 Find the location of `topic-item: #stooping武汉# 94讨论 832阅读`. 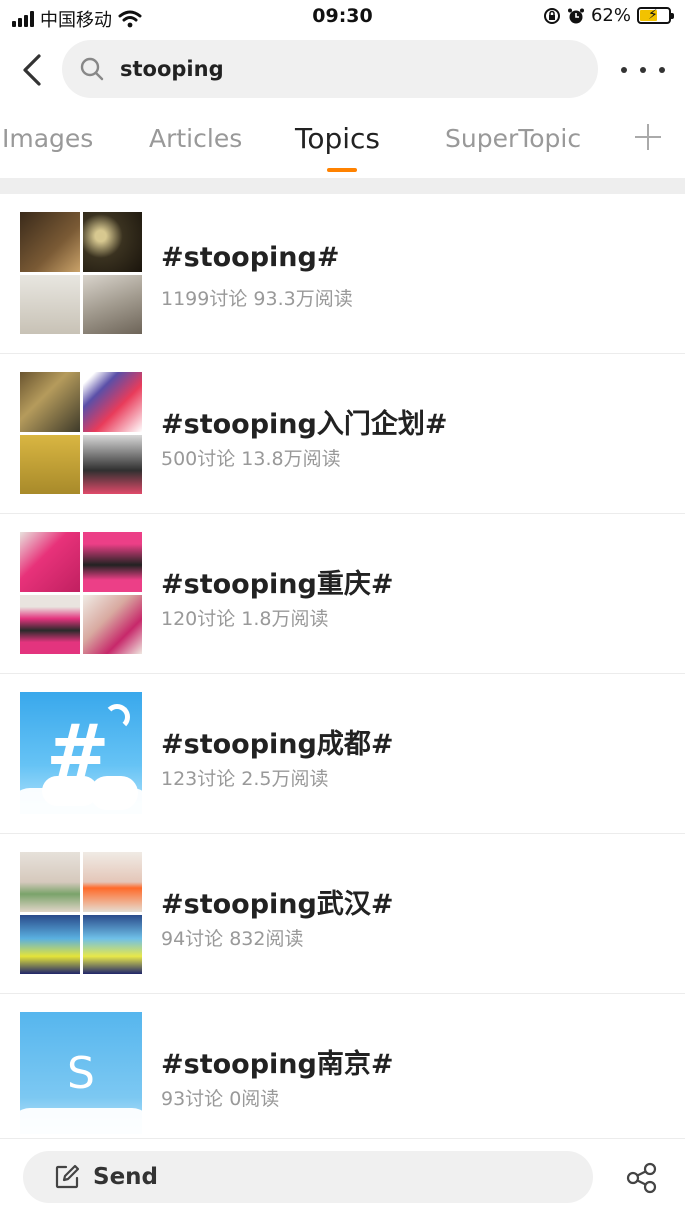

topic-item: #stooping武汉# 94讨论 832阅读 is located at coordinates (342, 914).